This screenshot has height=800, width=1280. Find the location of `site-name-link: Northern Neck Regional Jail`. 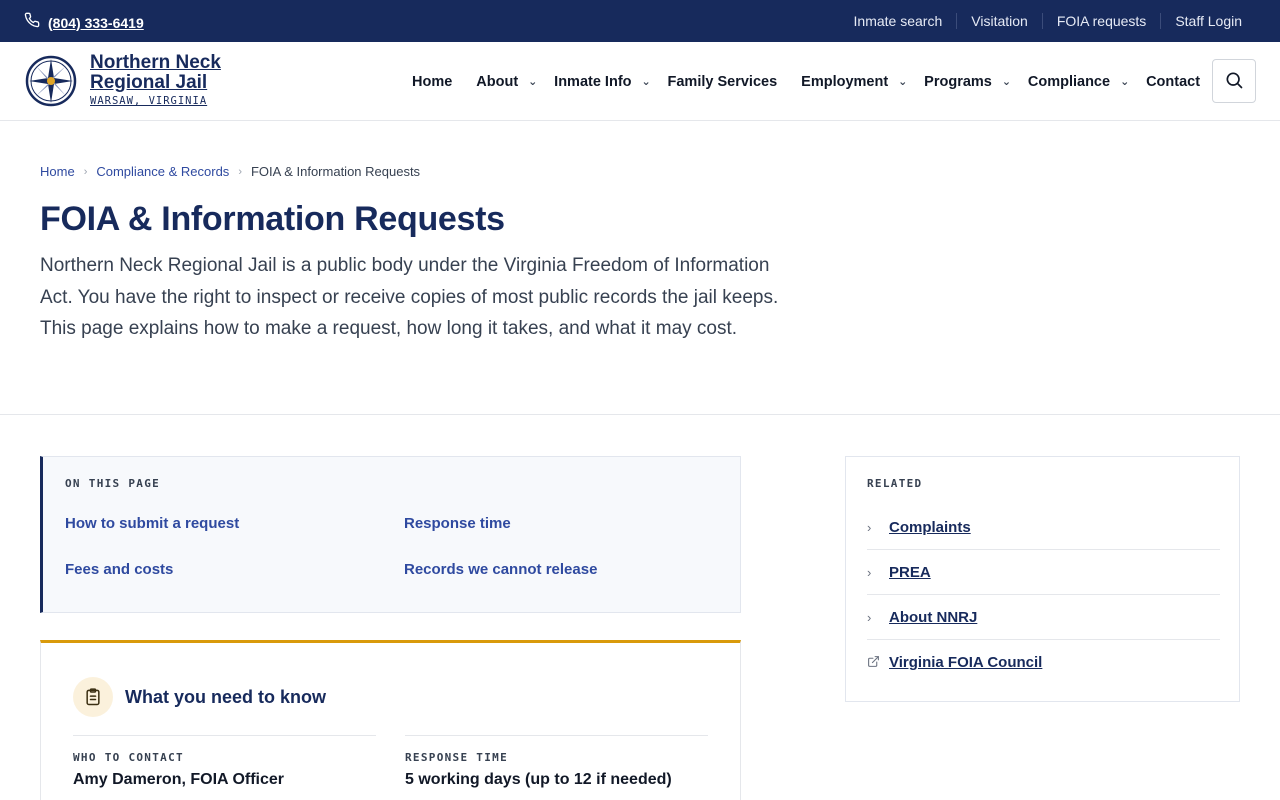

site-name-link: Northern Neck Regional Jail is located at coordinates (155, 73).